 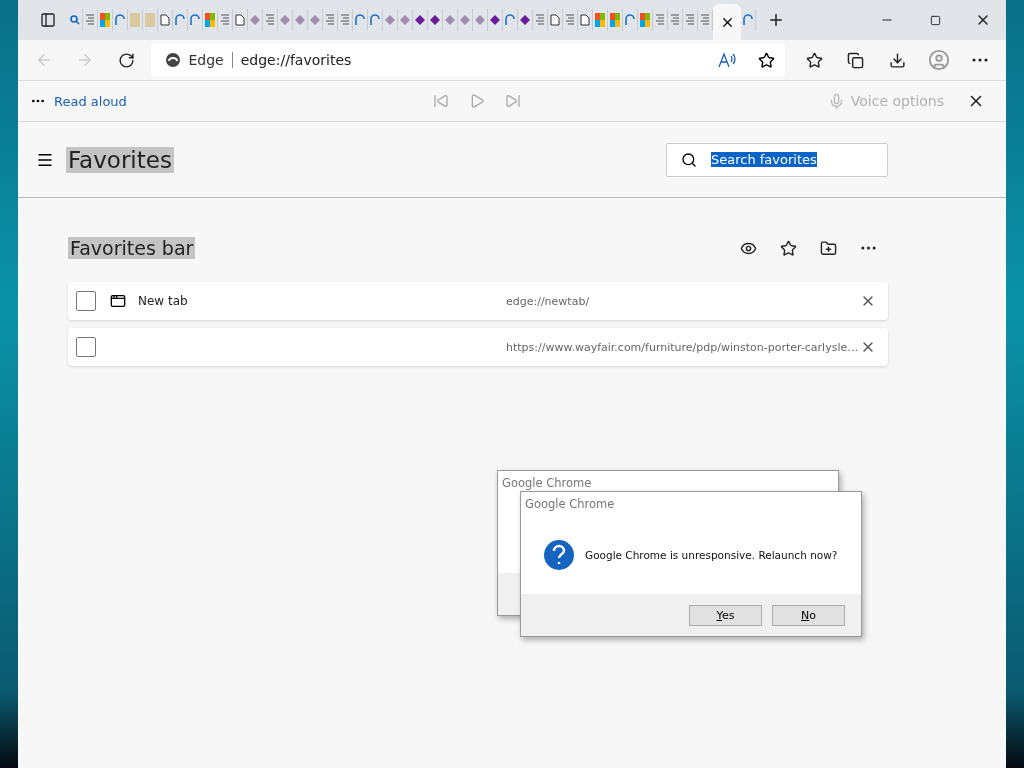 What do you see at coordinates (478, 301) in the screenshot?
I see `favorite-row: New tab edge://newtab/` at bounding box center [478, 301].